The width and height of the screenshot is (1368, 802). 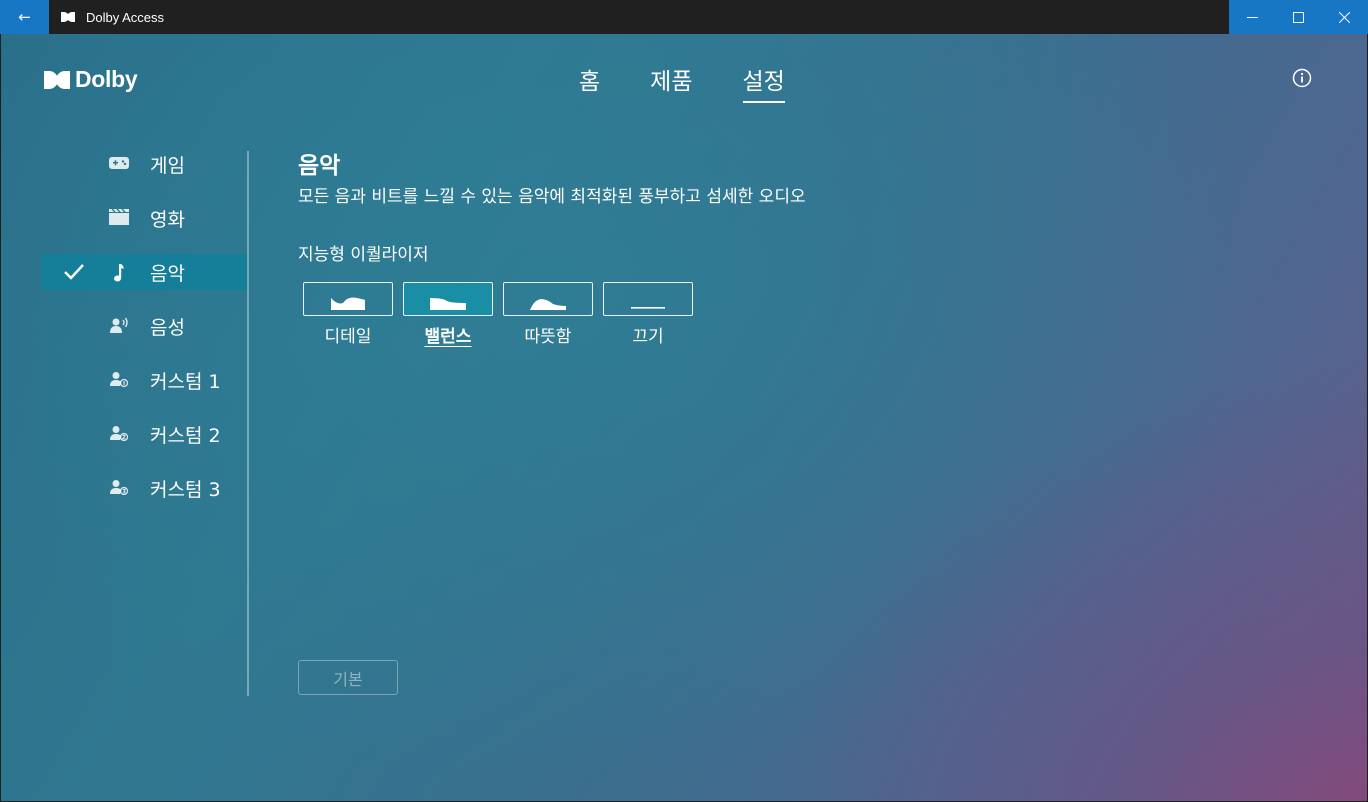 What do you see at coordinates (120, 272) in the screenshot?
I see `music-note-icon` at bounding box center [120, 272].